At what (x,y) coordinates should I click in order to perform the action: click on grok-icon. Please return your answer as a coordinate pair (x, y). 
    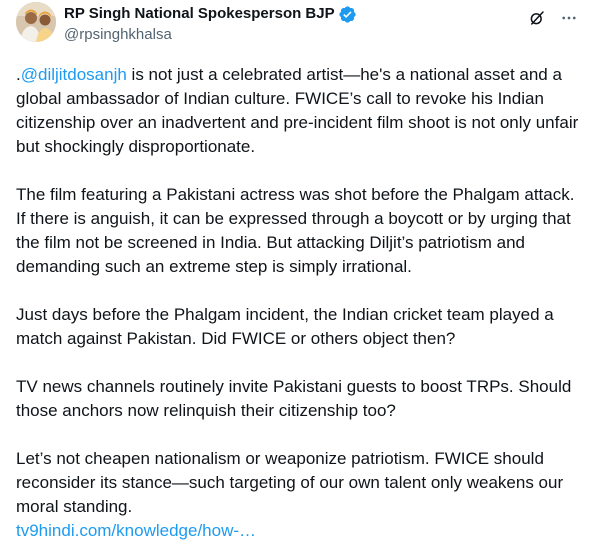
    Looking at the image, I should click on (537, 18).